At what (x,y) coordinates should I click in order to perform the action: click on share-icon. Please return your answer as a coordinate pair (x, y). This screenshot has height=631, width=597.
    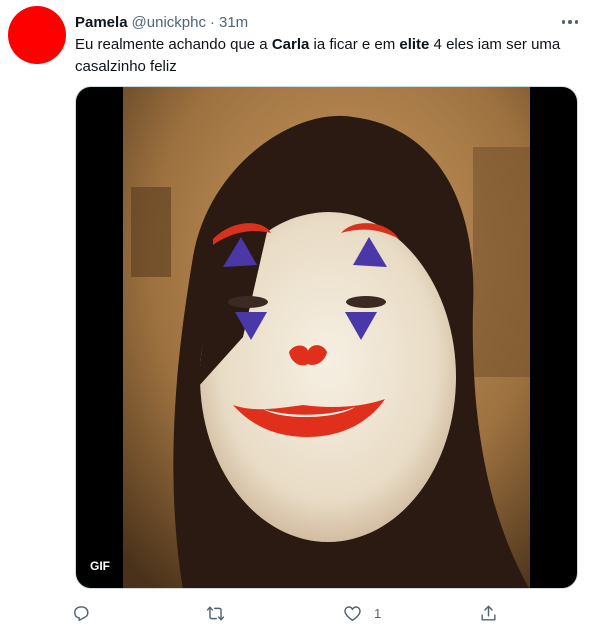
    Looking at the image, I should click on (488, 613).